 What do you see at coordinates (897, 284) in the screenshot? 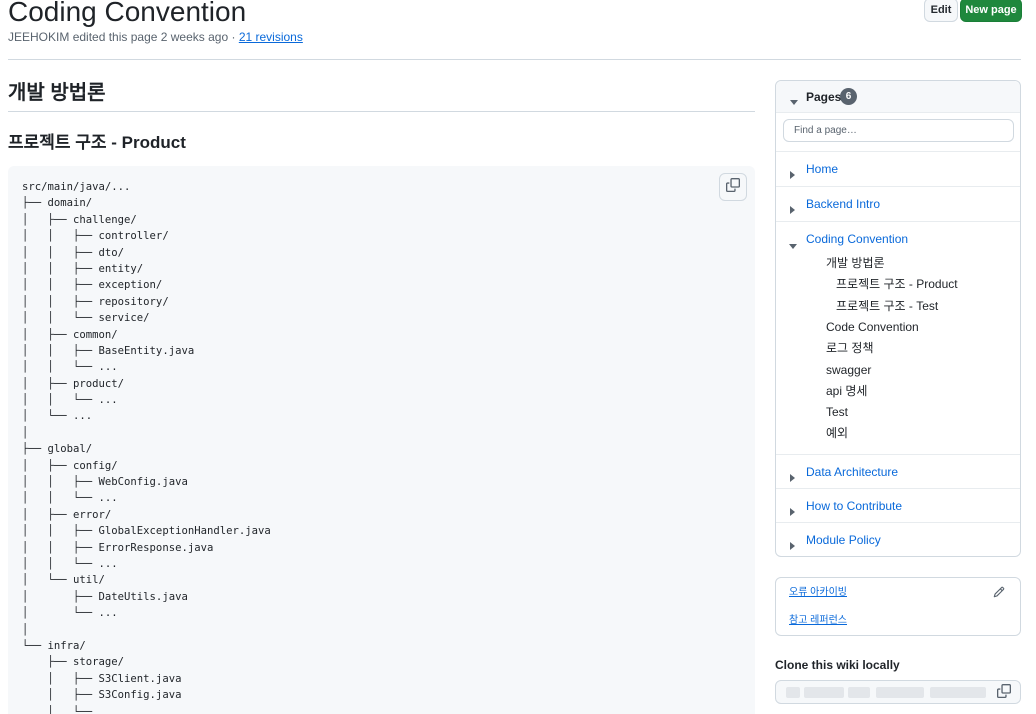
I see `toc-item: 프로젝트 구조 - Product` at bounding box center [897, 284].